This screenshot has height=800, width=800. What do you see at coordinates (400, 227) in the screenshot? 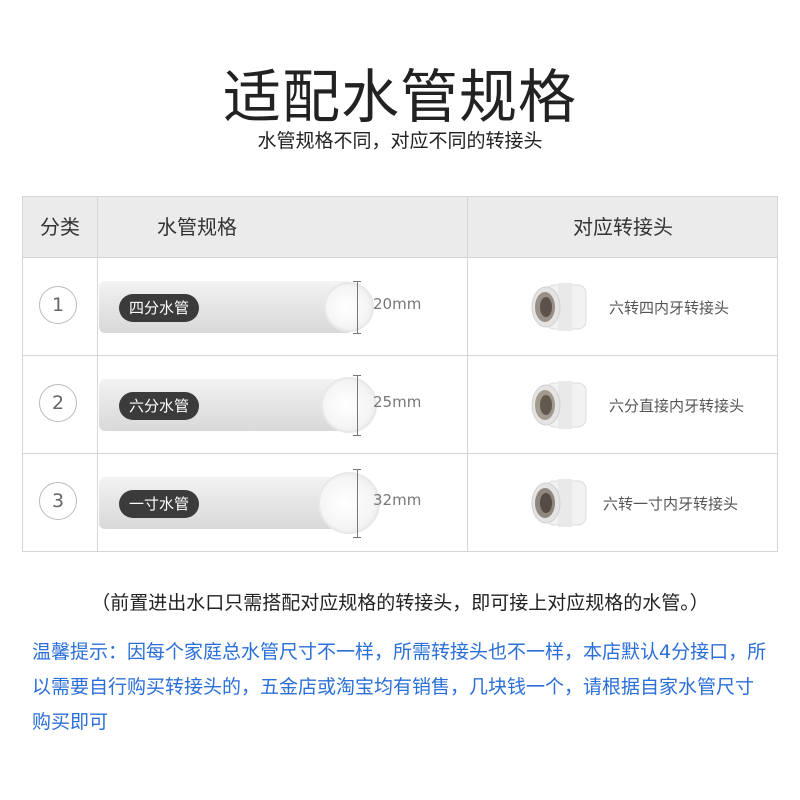
I see `table-header: 分类 水管规格 对应转接头` at bounding box center [400, 227].